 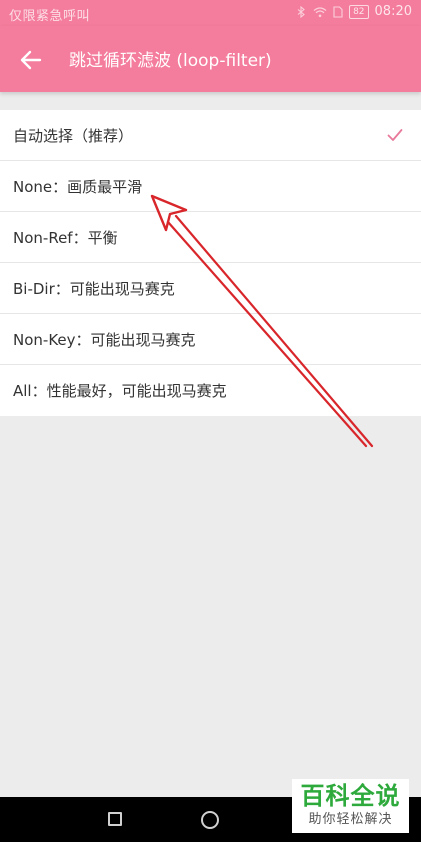 I want to click on battery-indicator: 82, so click(x=359, y=11).